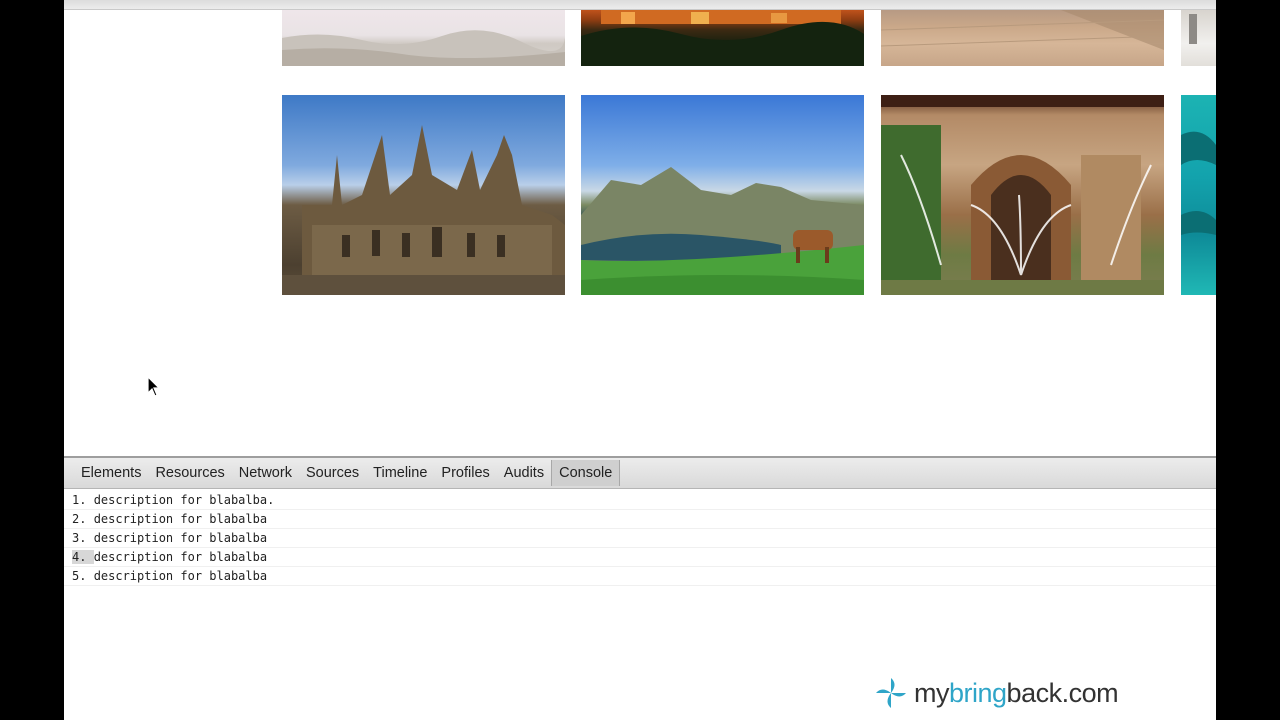 The height and width of the screenshot is (720, 1280). Describe the element at coordinates (640, 500) in the screenshot. I see `console-line: 1. description for blabalba.` at that location.